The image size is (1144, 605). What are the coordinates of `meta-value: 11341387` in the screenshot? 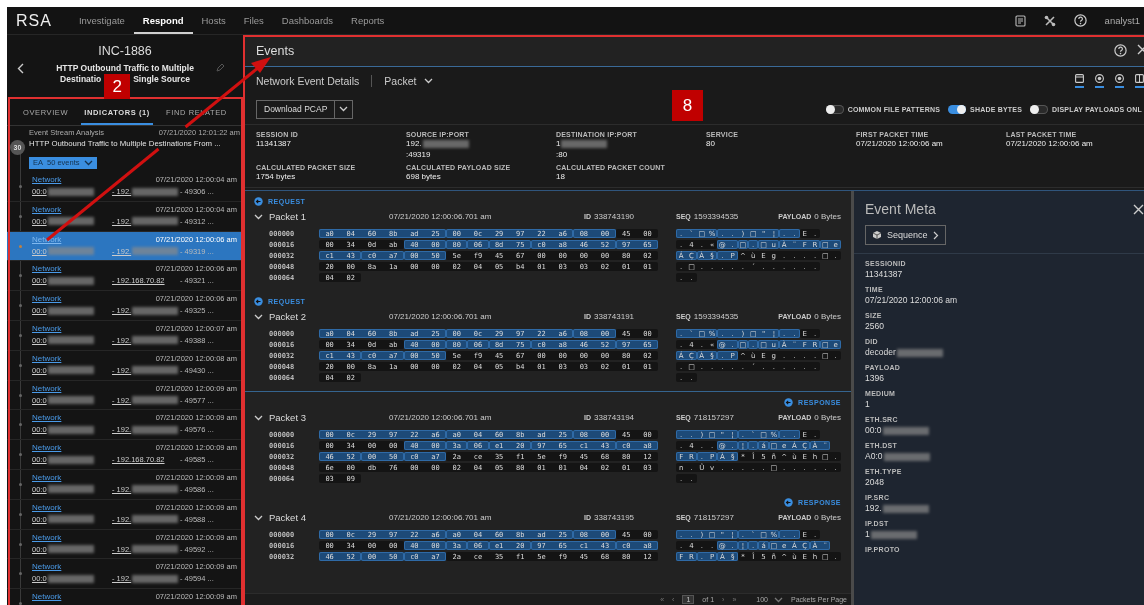 It's located at (884, 274).